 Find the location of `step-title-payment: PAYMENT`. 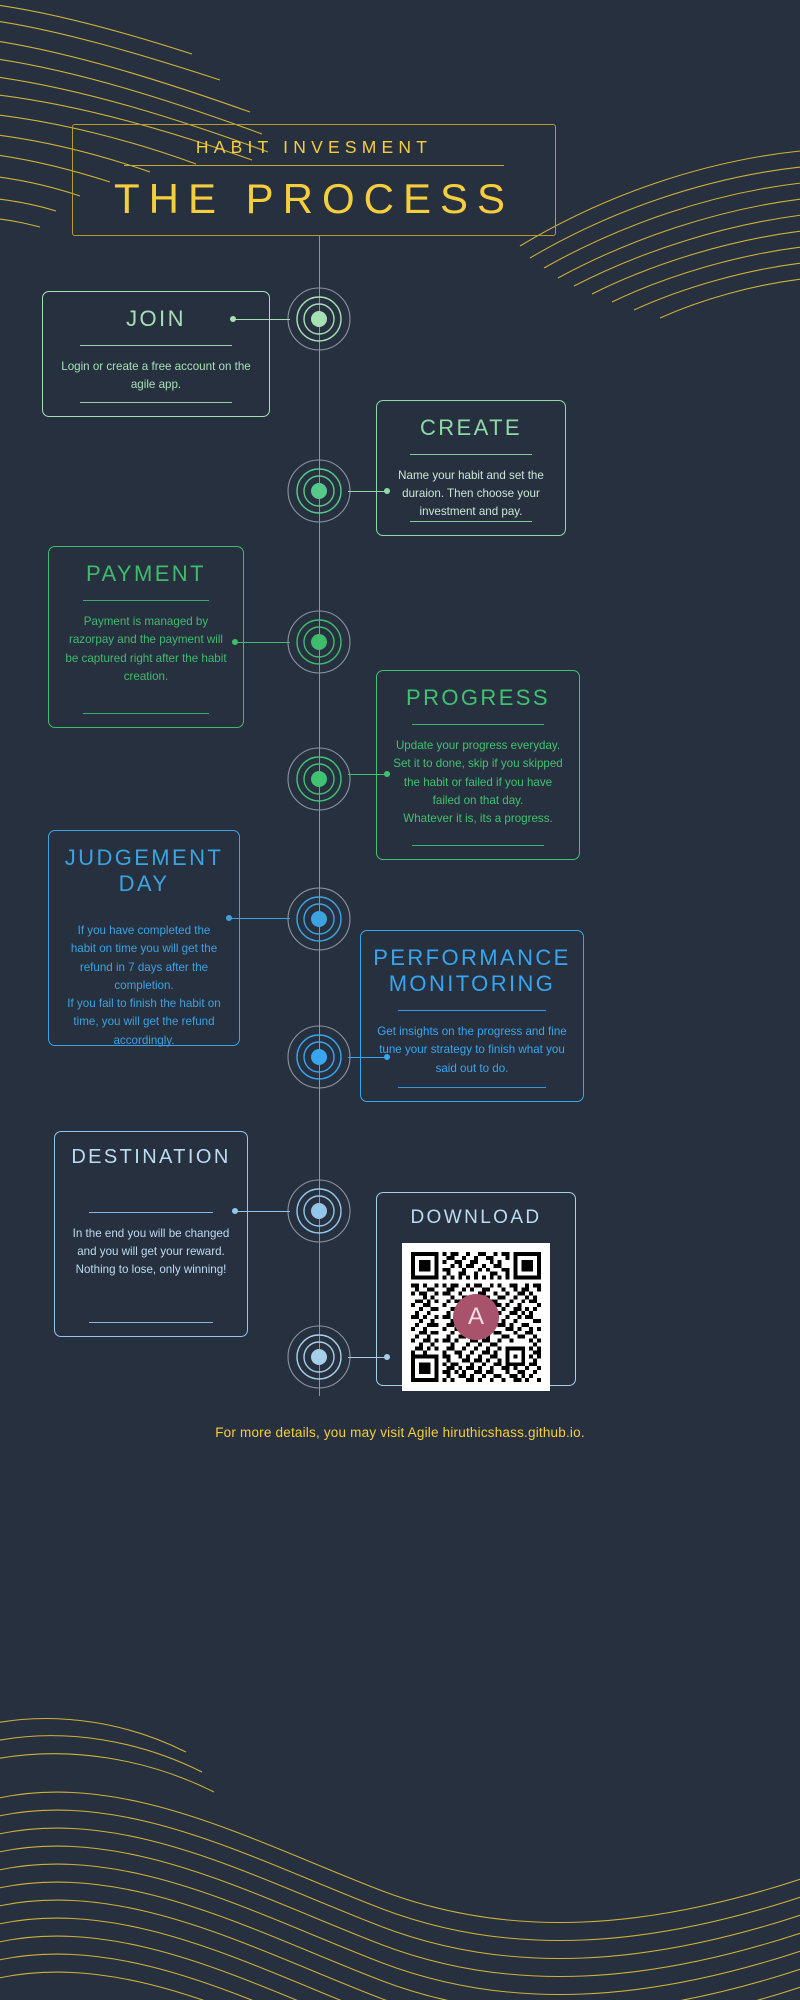

step-title-payment: PAYMENT is located at coordinates (146, 573).